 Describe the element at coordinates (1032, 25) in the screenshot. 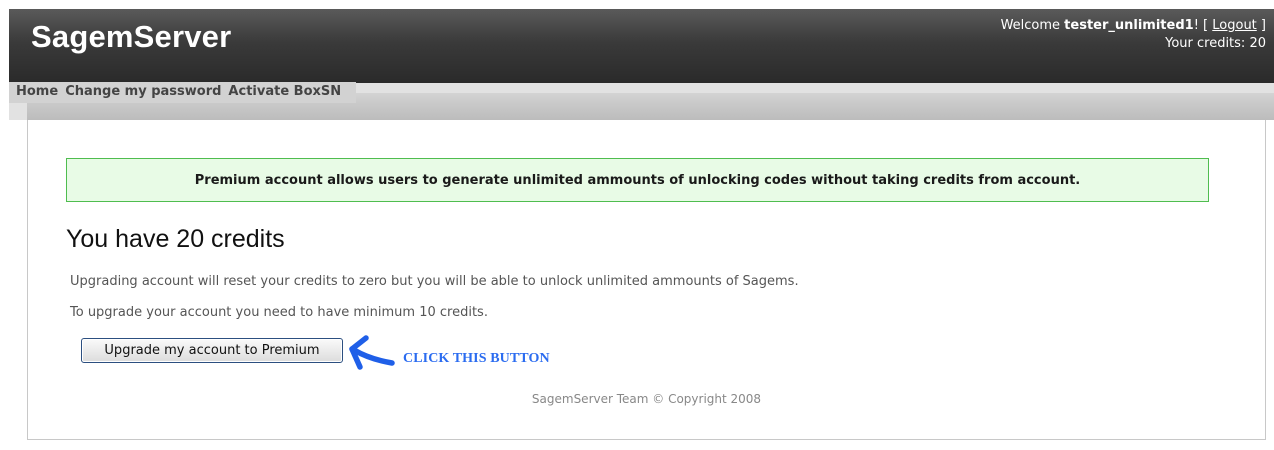

I see `welcome-prefix: Welcome` at that location.